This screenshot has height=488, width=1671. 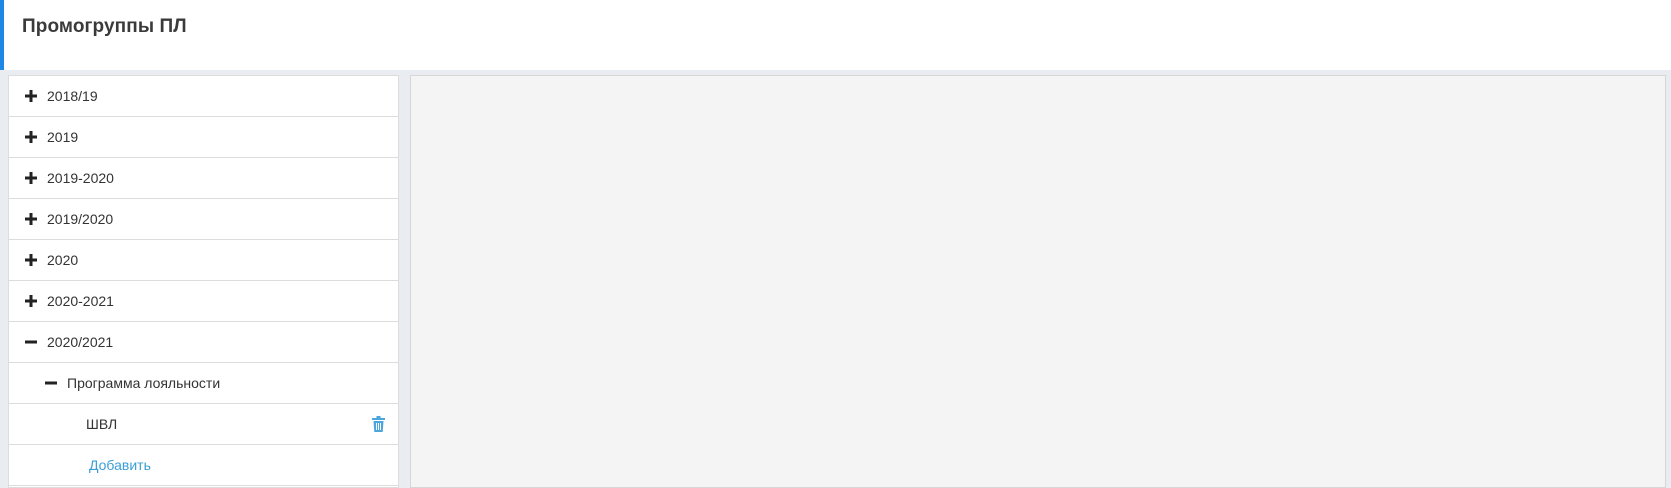 I want to click on trash-icon, so click(x=378, y=424).